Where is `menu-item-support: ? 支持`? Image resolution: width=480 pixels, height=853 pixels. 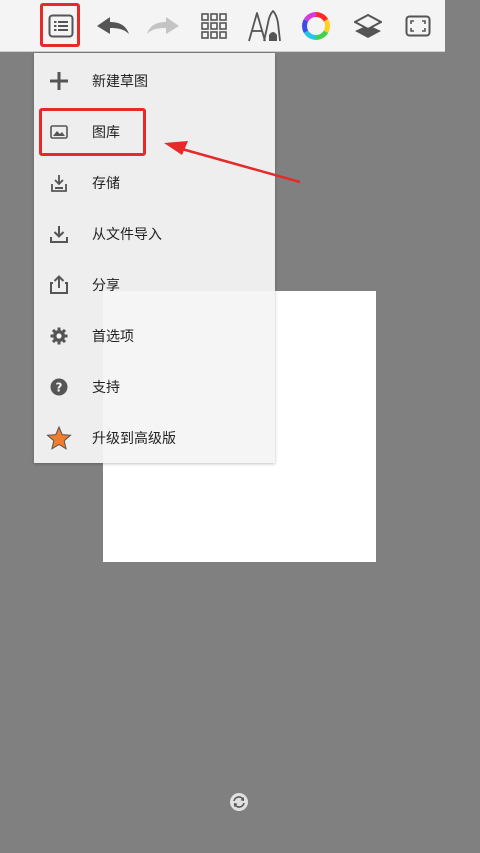 menu-item-support: ? 支持 is located at coordinates (154, 386).